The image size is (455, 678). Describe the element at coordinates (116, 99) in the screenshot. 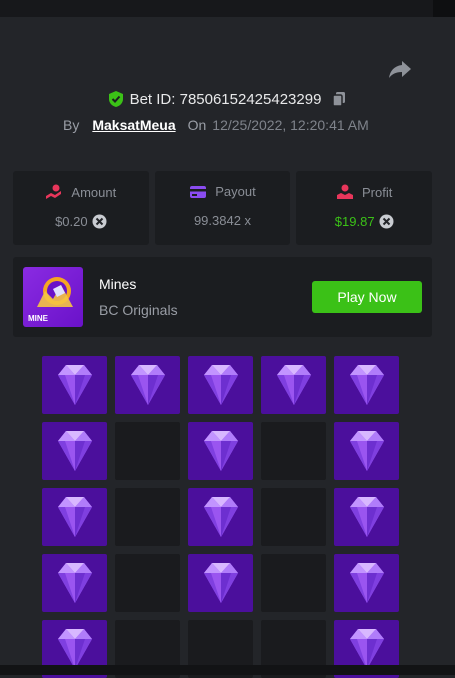

I see `verified-shield-icon` at that location.